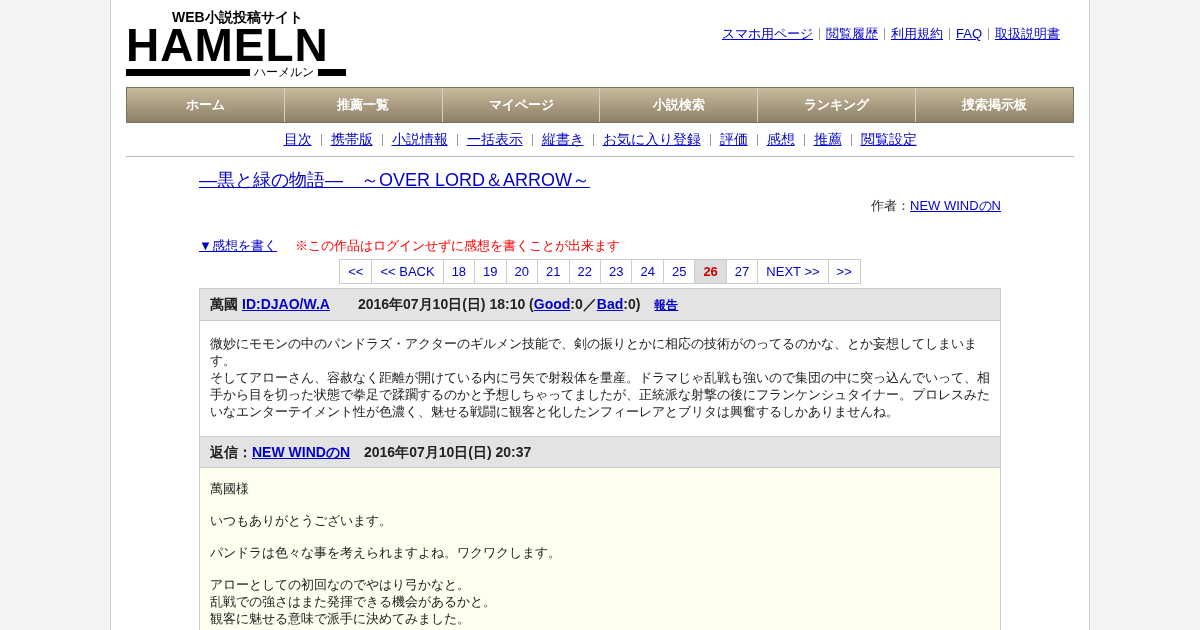 The image size is (1200, 630). What do you see at coordinates (286, 304) in the screenshot?
I see `commenter-id-link: ID:DJAO/W.A` at bounding box center [286, 304].